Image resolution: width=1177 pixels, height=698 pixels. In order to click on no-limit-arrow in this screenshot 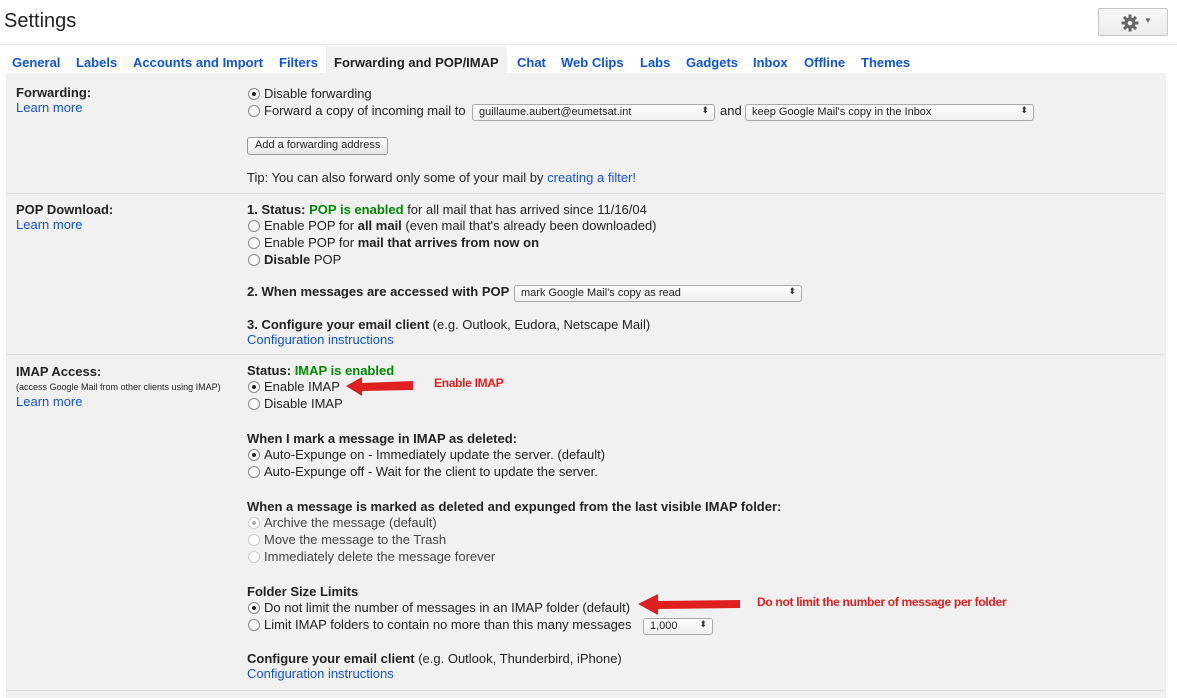, I will do `click(689, 604)`.